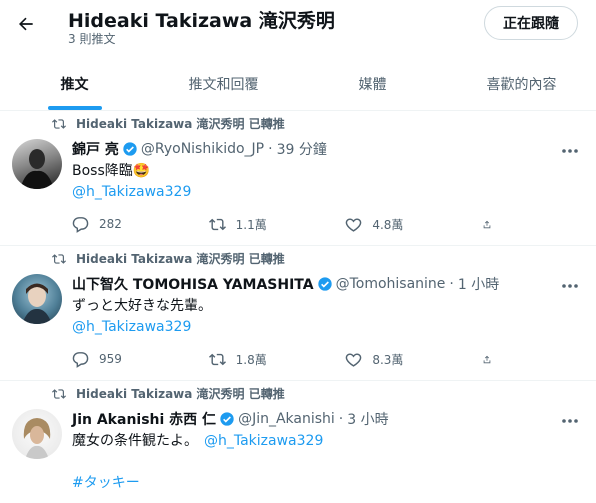 This screenshot has width=596, height=503. I want to click on tab-label: 喜歡的內容, so click(521, 85).